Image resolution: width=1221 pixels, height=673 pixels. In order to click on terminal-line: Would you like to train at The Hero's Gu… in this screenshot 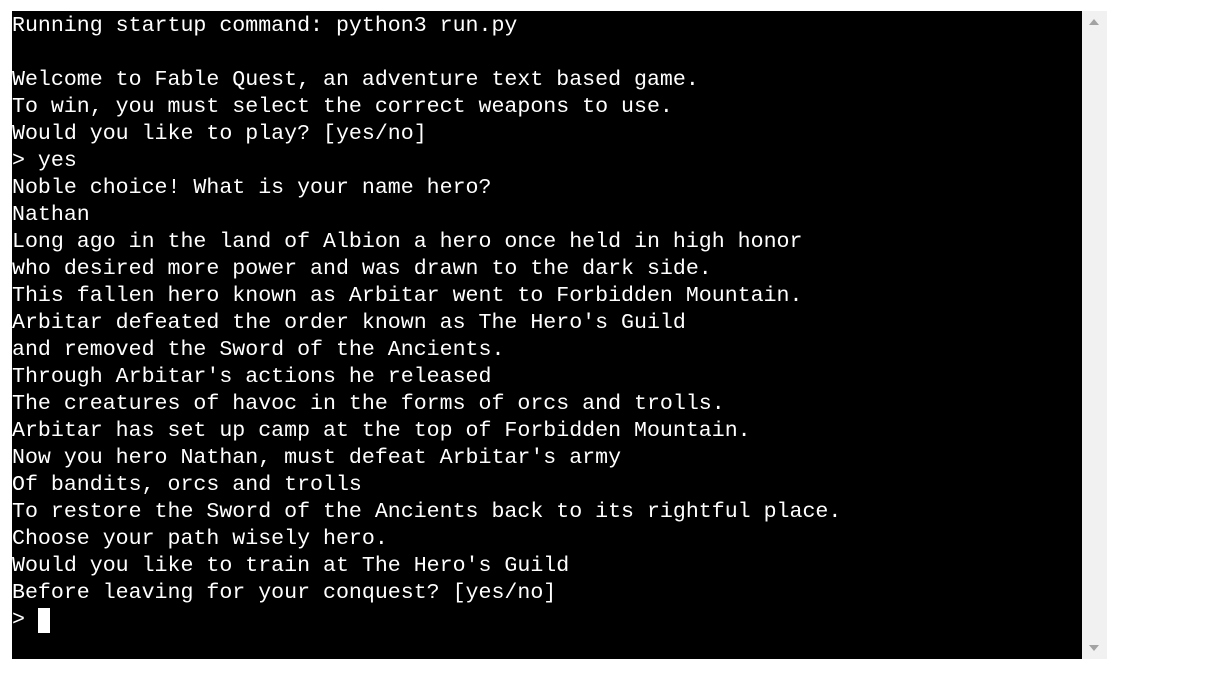, I will do `click(291, 566)`.